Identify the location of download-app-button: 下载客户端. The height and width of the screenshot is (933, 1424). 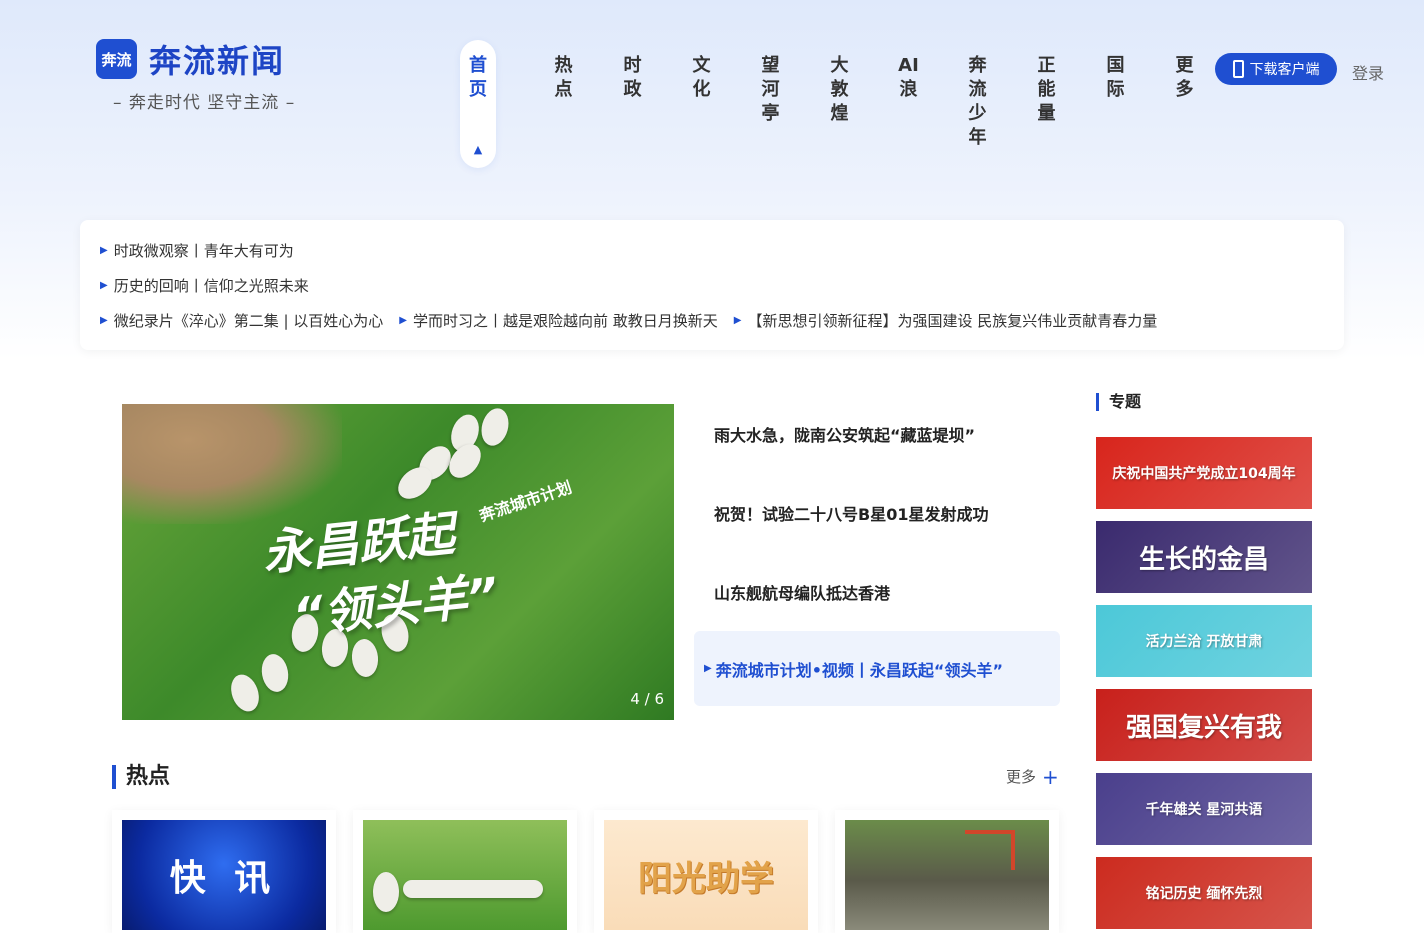
(1276, 69).